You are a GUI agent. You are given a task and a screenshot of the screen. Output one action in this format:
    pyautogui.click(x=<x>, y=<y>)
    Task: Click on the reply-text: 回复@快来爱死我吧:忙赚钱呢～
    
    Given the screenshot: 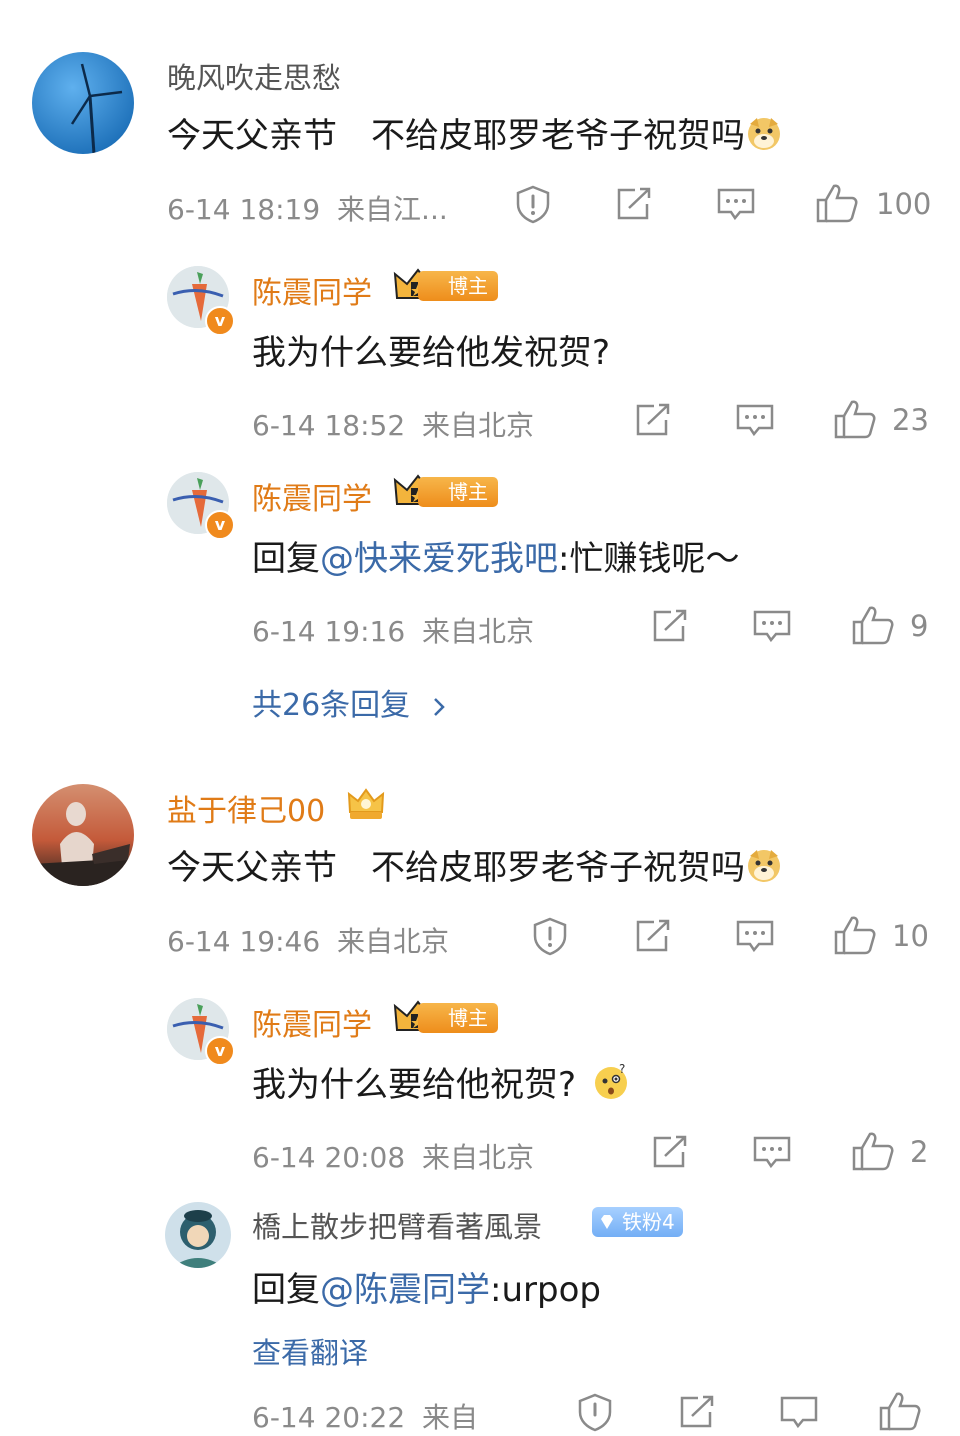 What is the action you would take?
    pyautogui.click(x=495, y=555)
    